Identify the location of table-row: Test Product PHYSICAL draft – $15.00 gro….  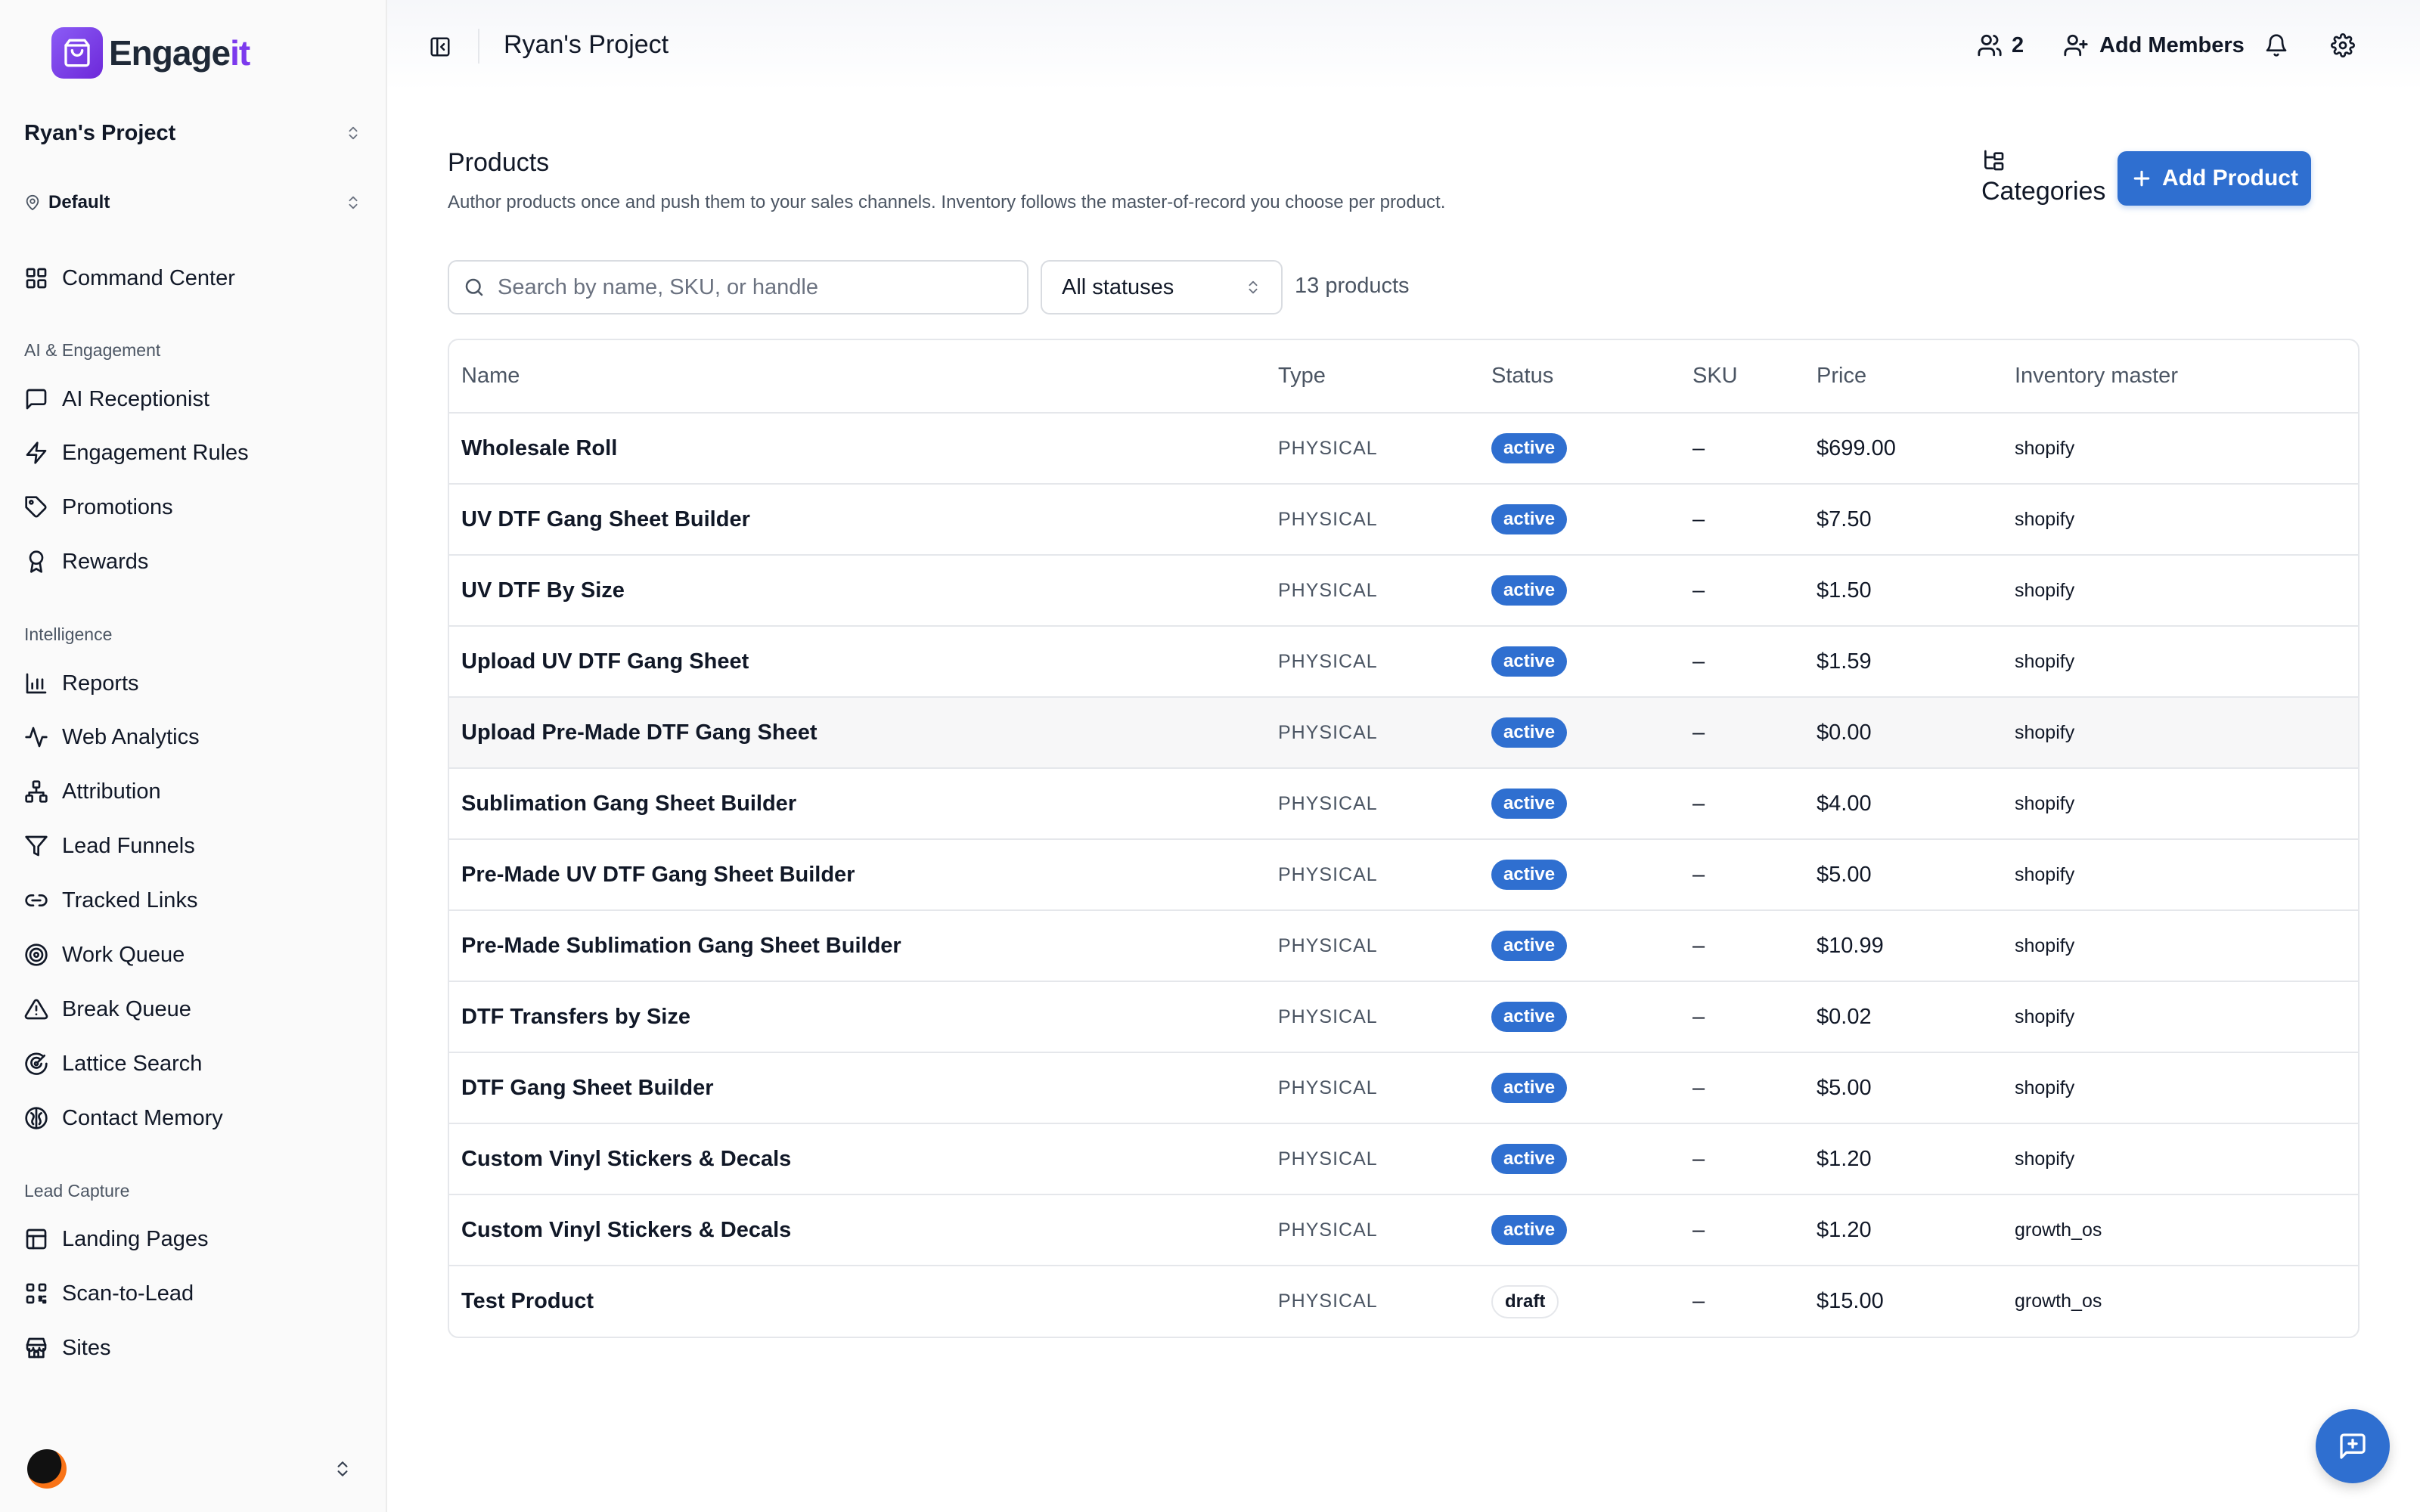
(1403, 1301).